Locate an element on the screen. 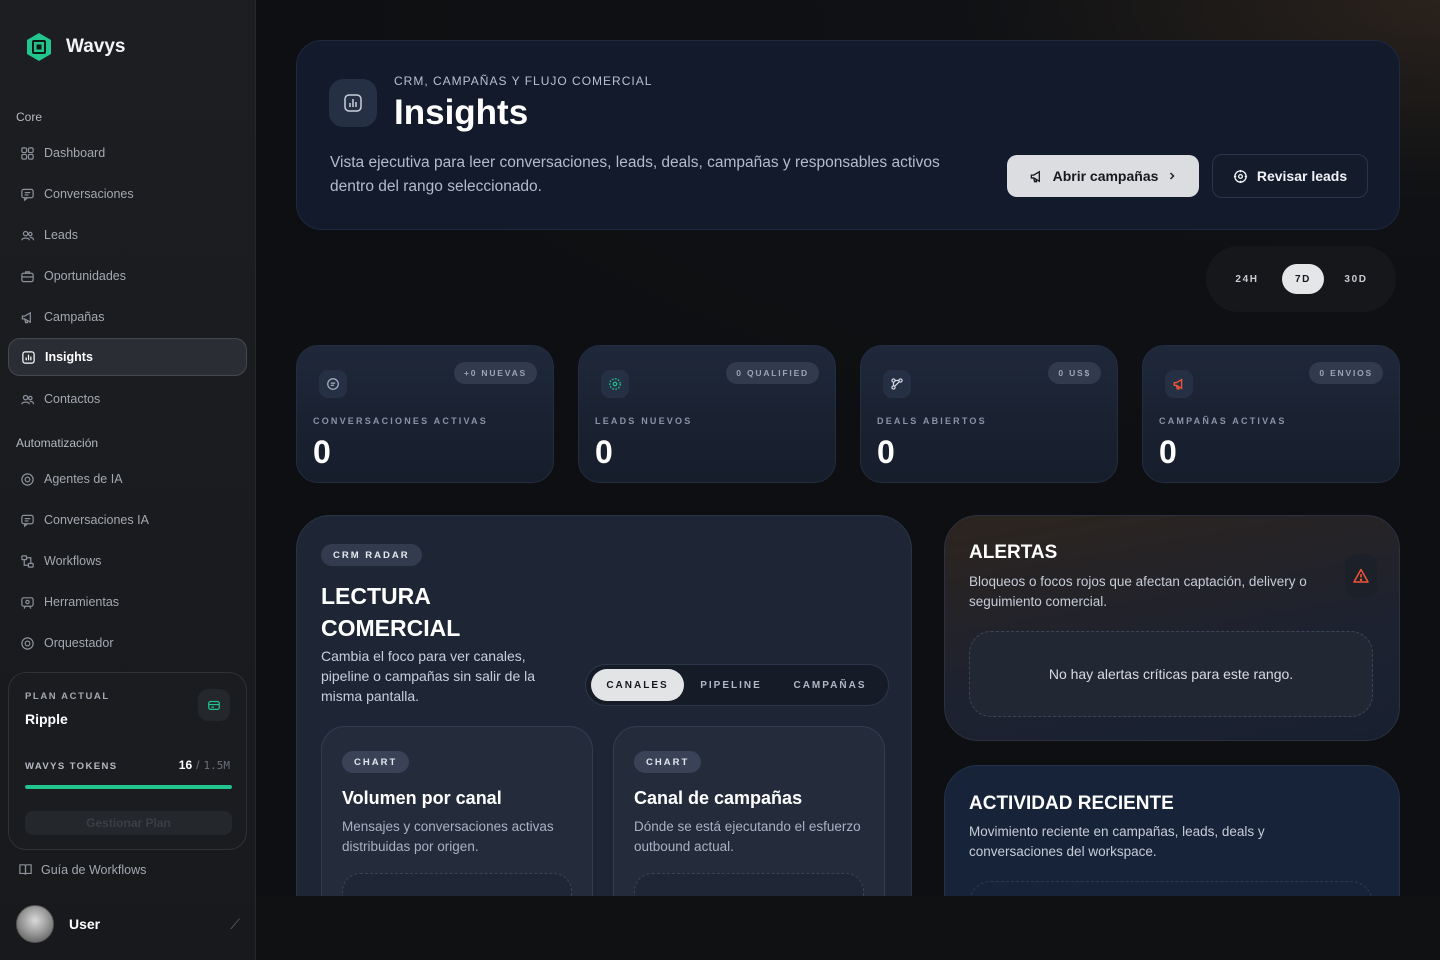 This screenshot has height=960, width=1440. sidebar-item-label: Workflows is located at coordinates (73, 561).